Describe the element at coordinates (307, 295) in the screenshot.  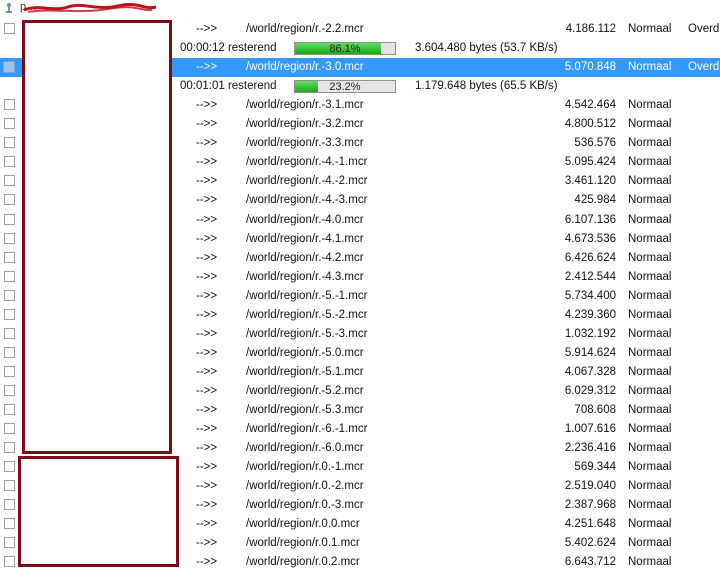
I see `remote-file-path: /world/region/r.-5.-1.mcr` at that location.